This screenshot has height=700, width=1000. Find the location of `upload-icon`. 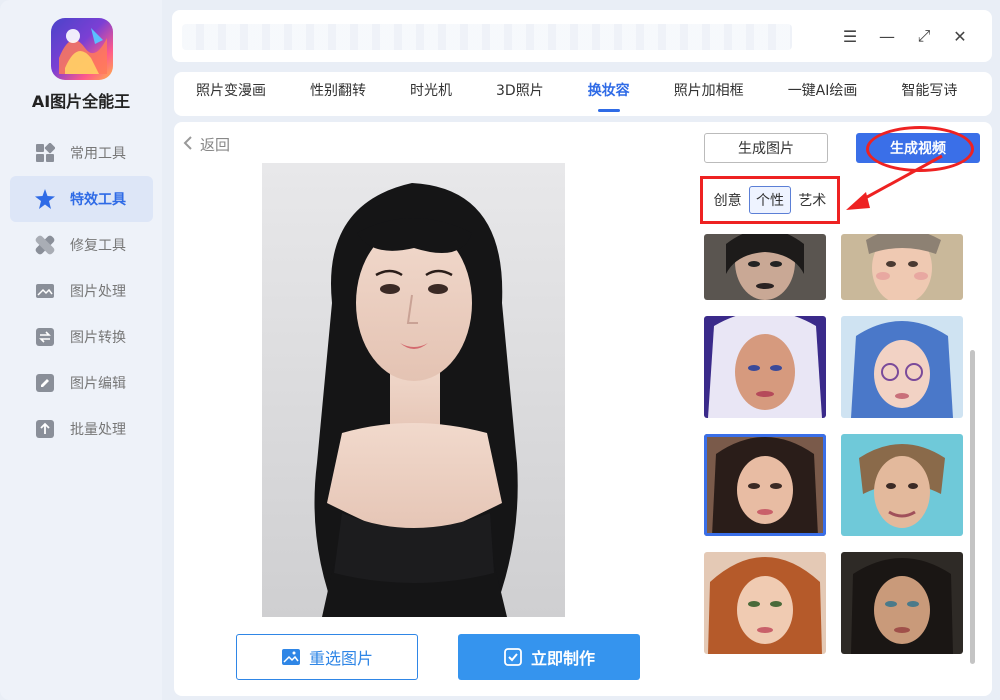

upload-icon is located at coordinates (45, 429).